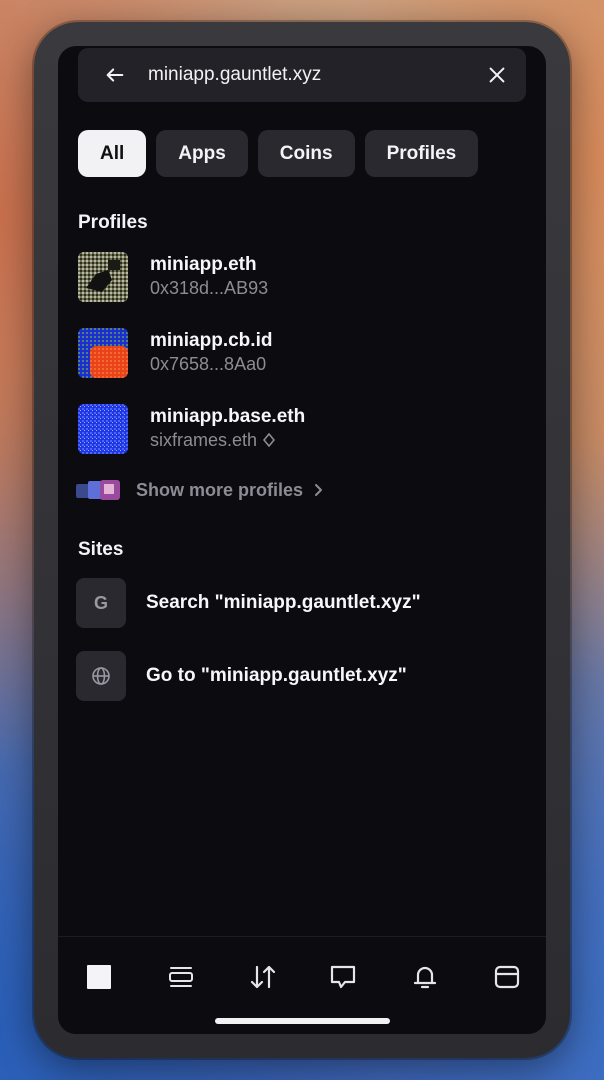 Image resolution: width=604 pixels, height=1080 pixels. I want to click on site-label: Search "miniapp.gauntlet.xyz", so click(283, 602).